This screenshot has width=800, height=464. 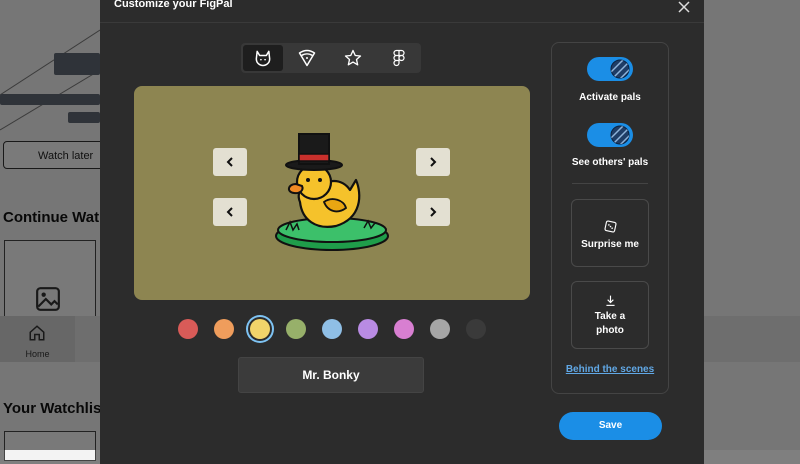 What do you see at coordinates (440, 329) in the screenshot?
I see `swatch-gray` at bounding box center [440, 329].